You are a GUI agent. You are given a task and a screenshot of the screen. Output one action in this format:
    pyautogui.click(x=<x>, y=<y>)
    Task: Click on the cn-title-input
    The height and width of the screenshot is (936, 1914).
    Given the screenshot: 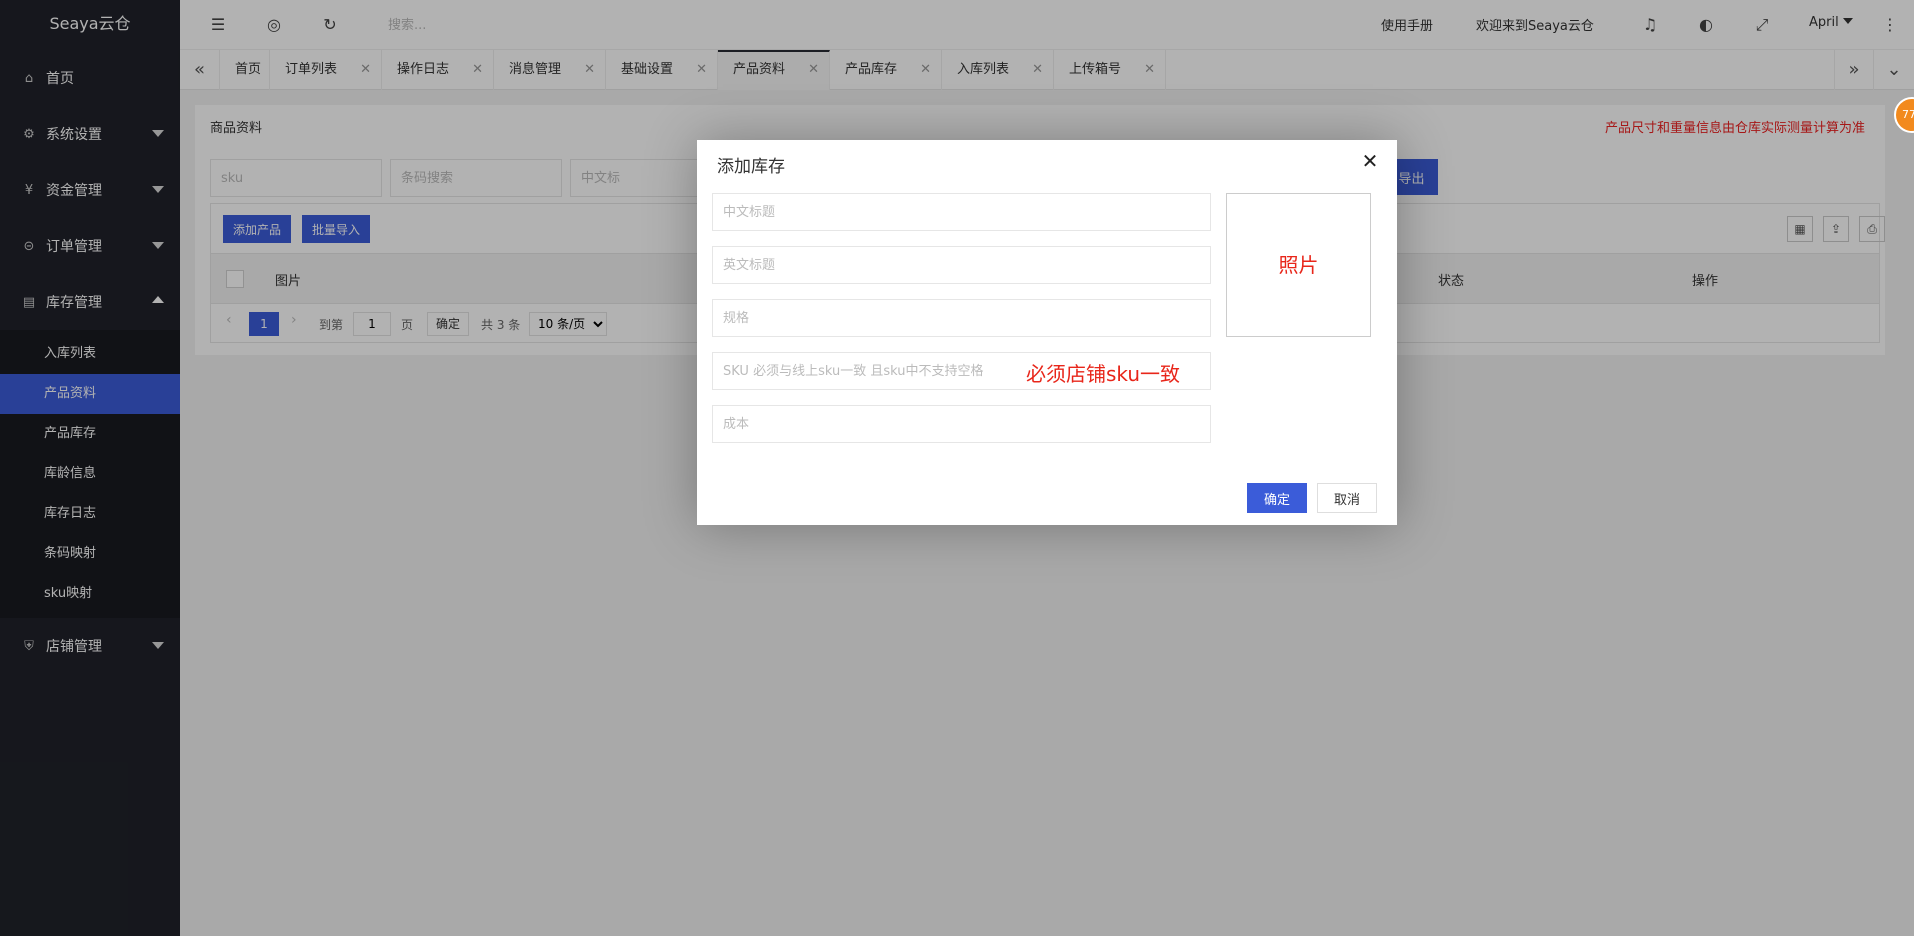 What is the action you would take?
    pyautogui.click(x=961, y=212)
    